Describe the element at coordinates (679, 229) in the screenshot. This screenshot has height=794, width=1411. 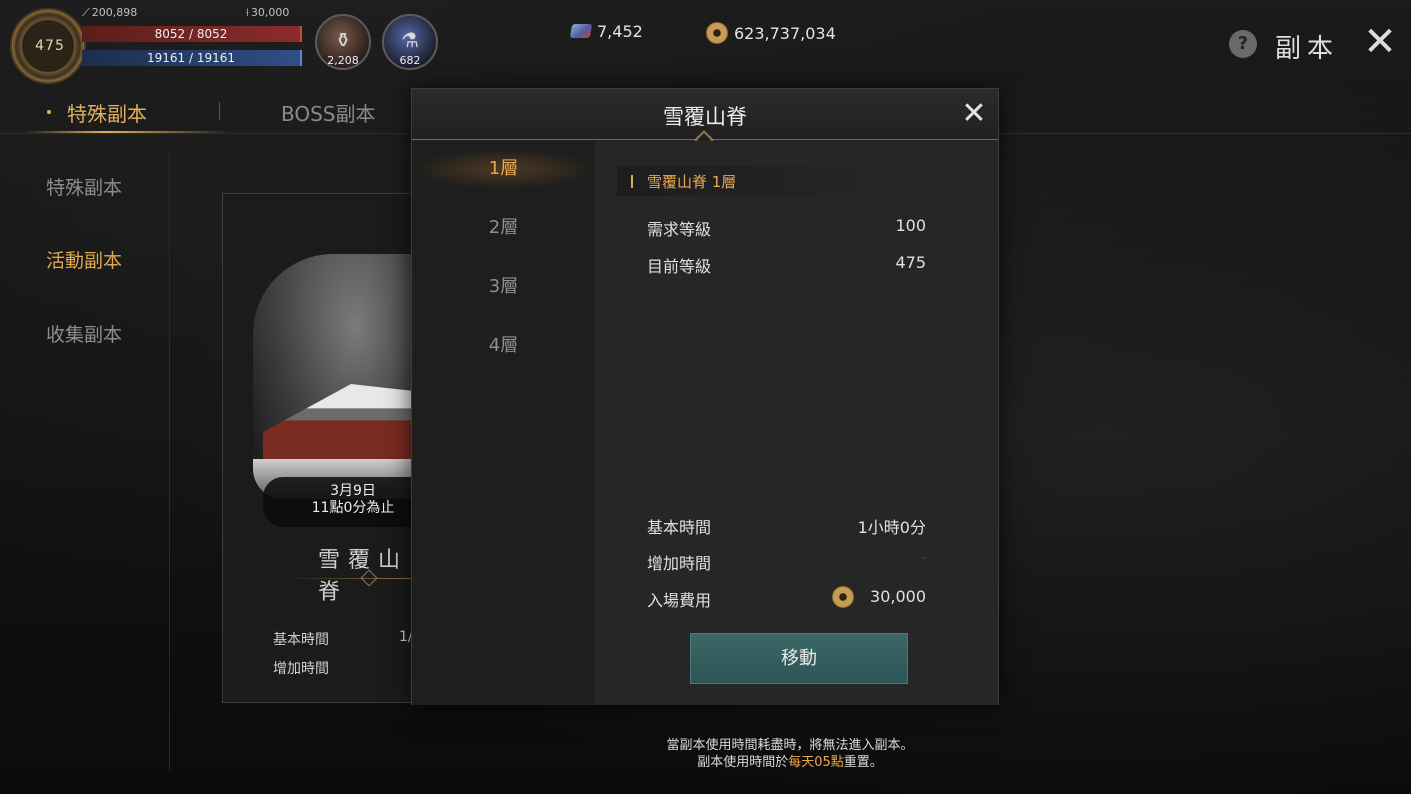
I see `req-level-label: 需求等級` at that location.